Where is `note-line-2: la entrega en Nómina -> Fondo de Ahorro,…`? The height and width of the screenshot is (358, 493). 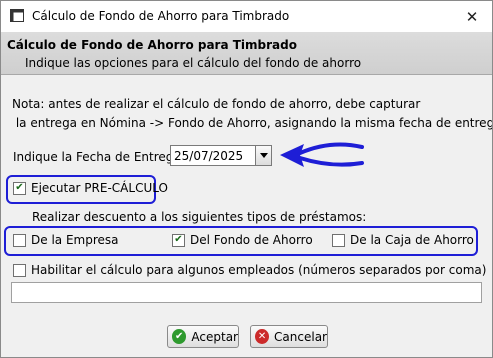 note-line-2: la entrega en Nómina -> Fondo de Ahorro,… is located at coordinates (252, 123).